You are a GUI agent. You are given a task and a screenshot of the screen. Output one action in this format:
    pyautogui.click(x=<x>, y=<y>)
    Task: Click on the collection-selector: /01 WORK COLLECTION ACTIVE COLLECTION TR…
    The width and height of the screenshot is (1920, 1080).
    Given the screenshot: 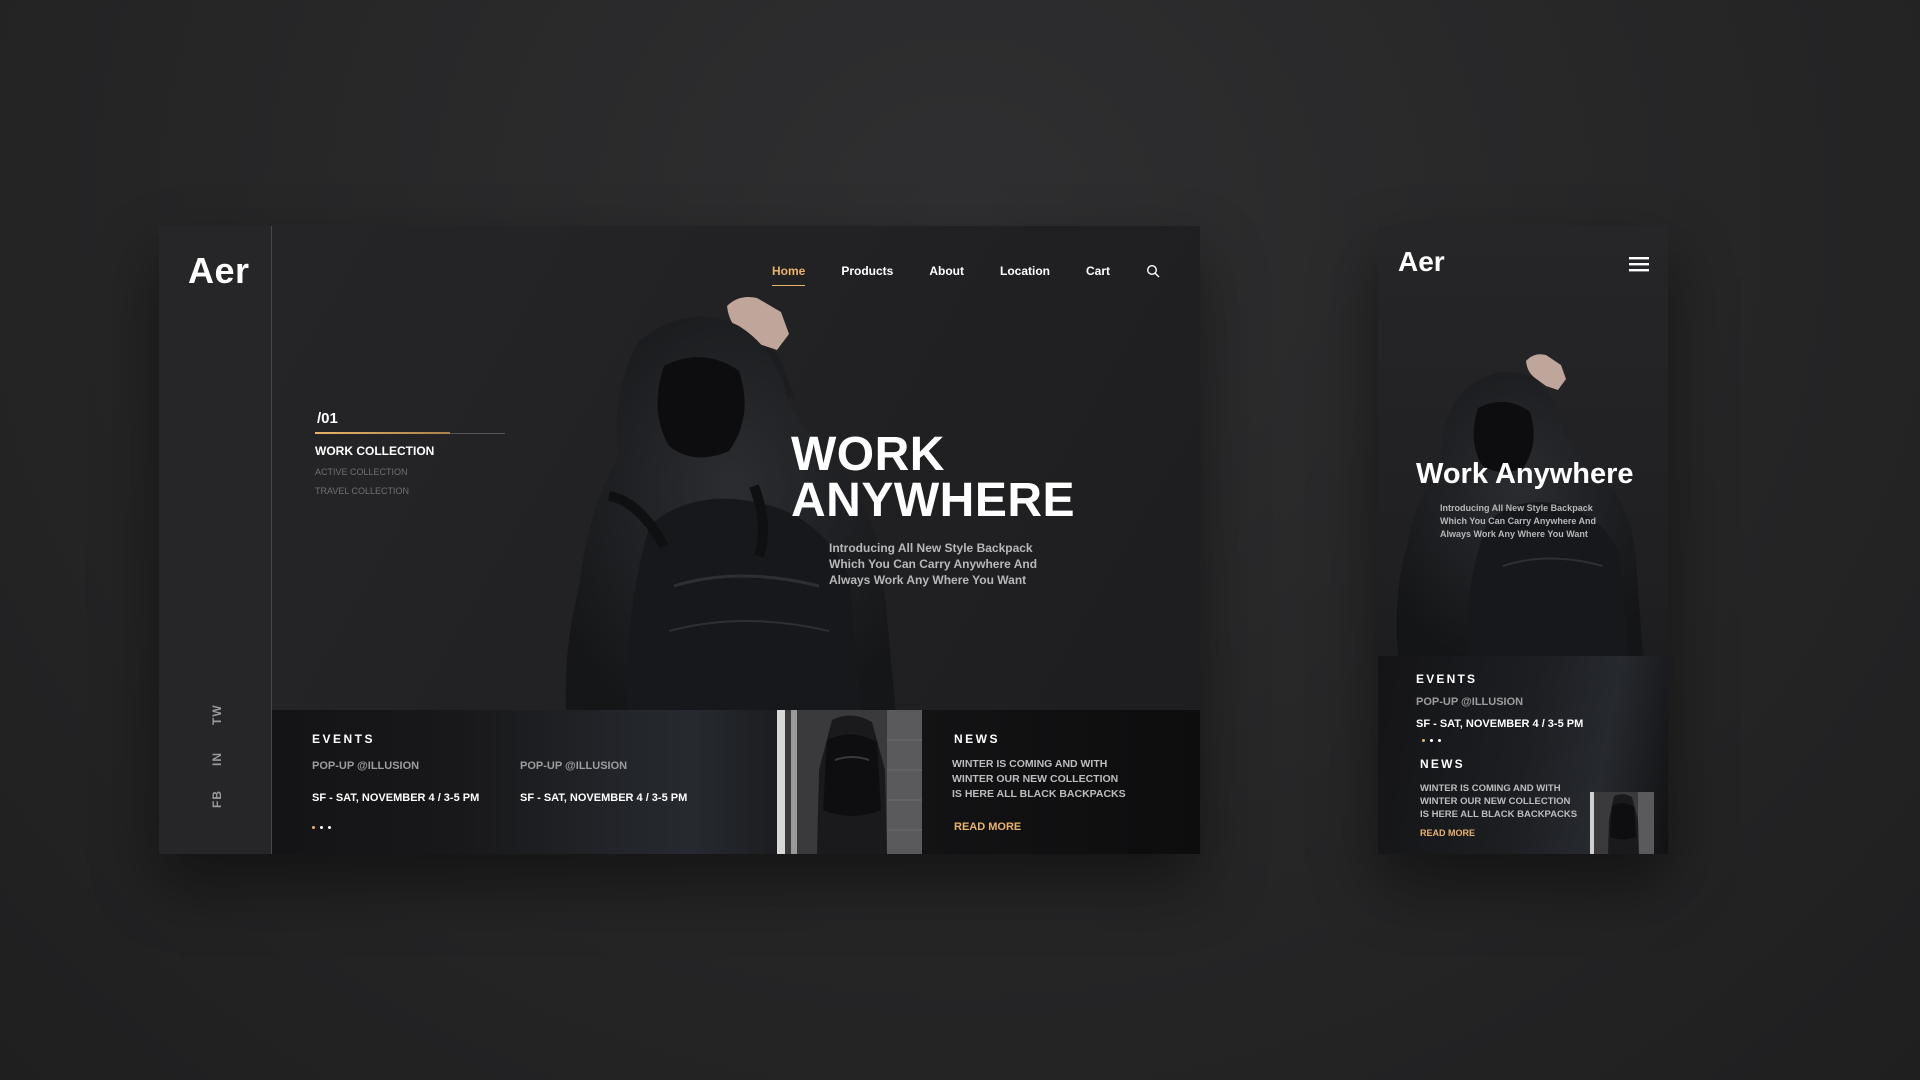 What is the action you would take?
    pyautogui.click(x=410, y=453)
    